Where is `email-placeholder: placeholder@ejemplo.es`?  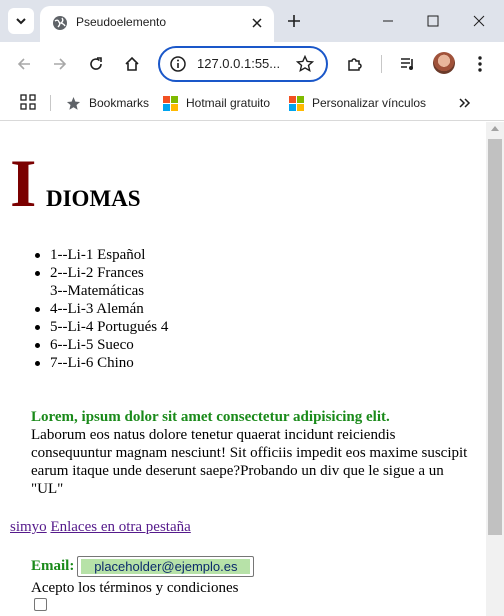
email-placeholder: placeholder@ejemplo.es is located at coordinates (166, 566).